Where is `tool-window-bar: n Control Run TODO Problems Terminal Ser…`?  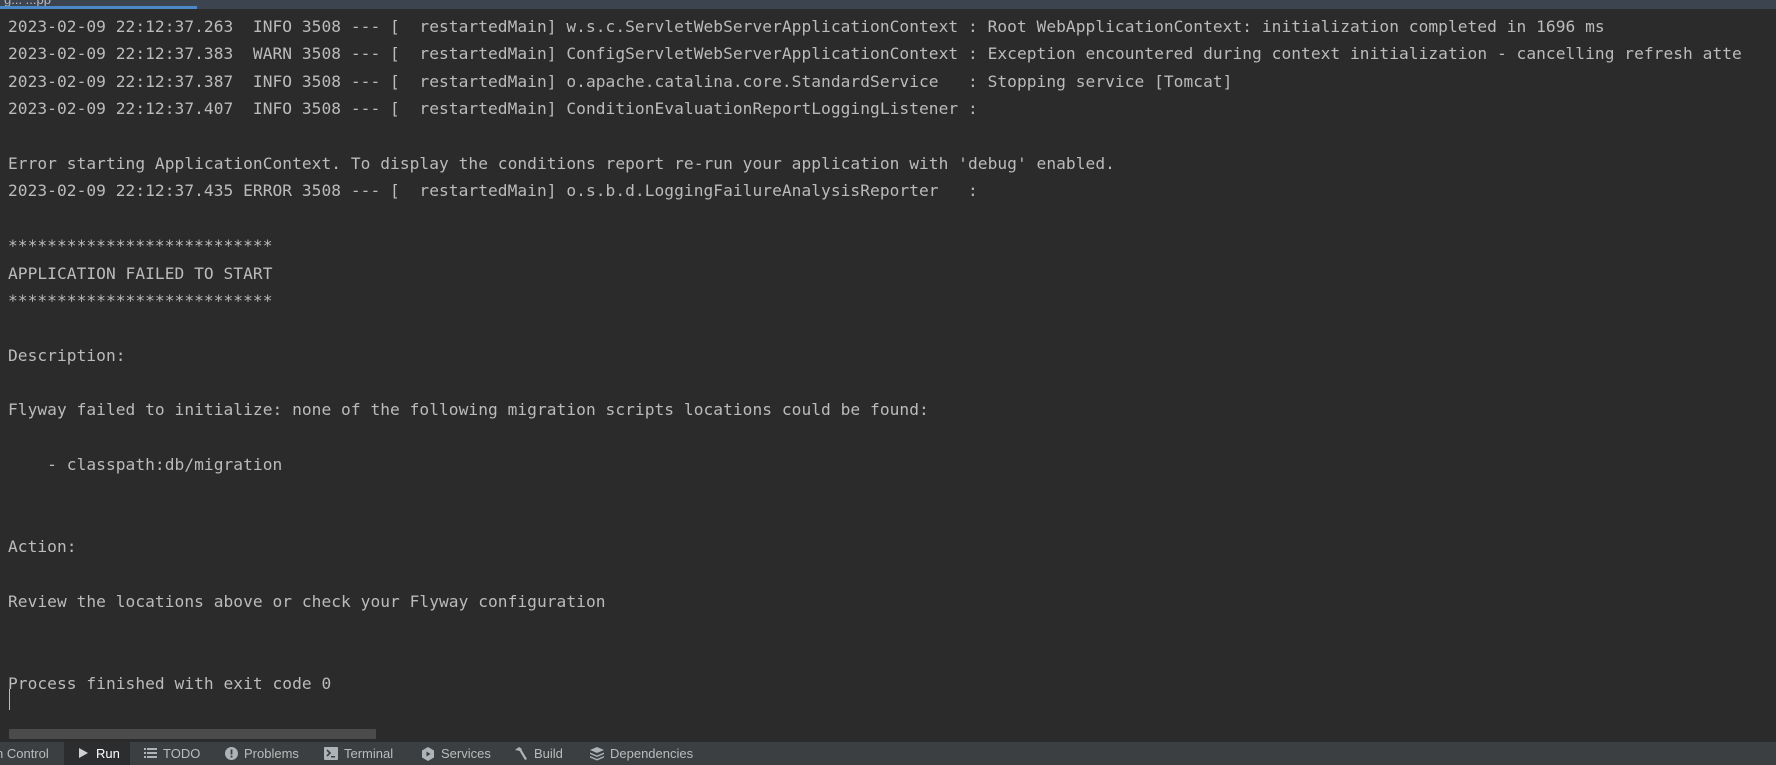 tool-window-bar: n Control Run TODO Problems Terminal Ser… is located at coordinates (888, 753).